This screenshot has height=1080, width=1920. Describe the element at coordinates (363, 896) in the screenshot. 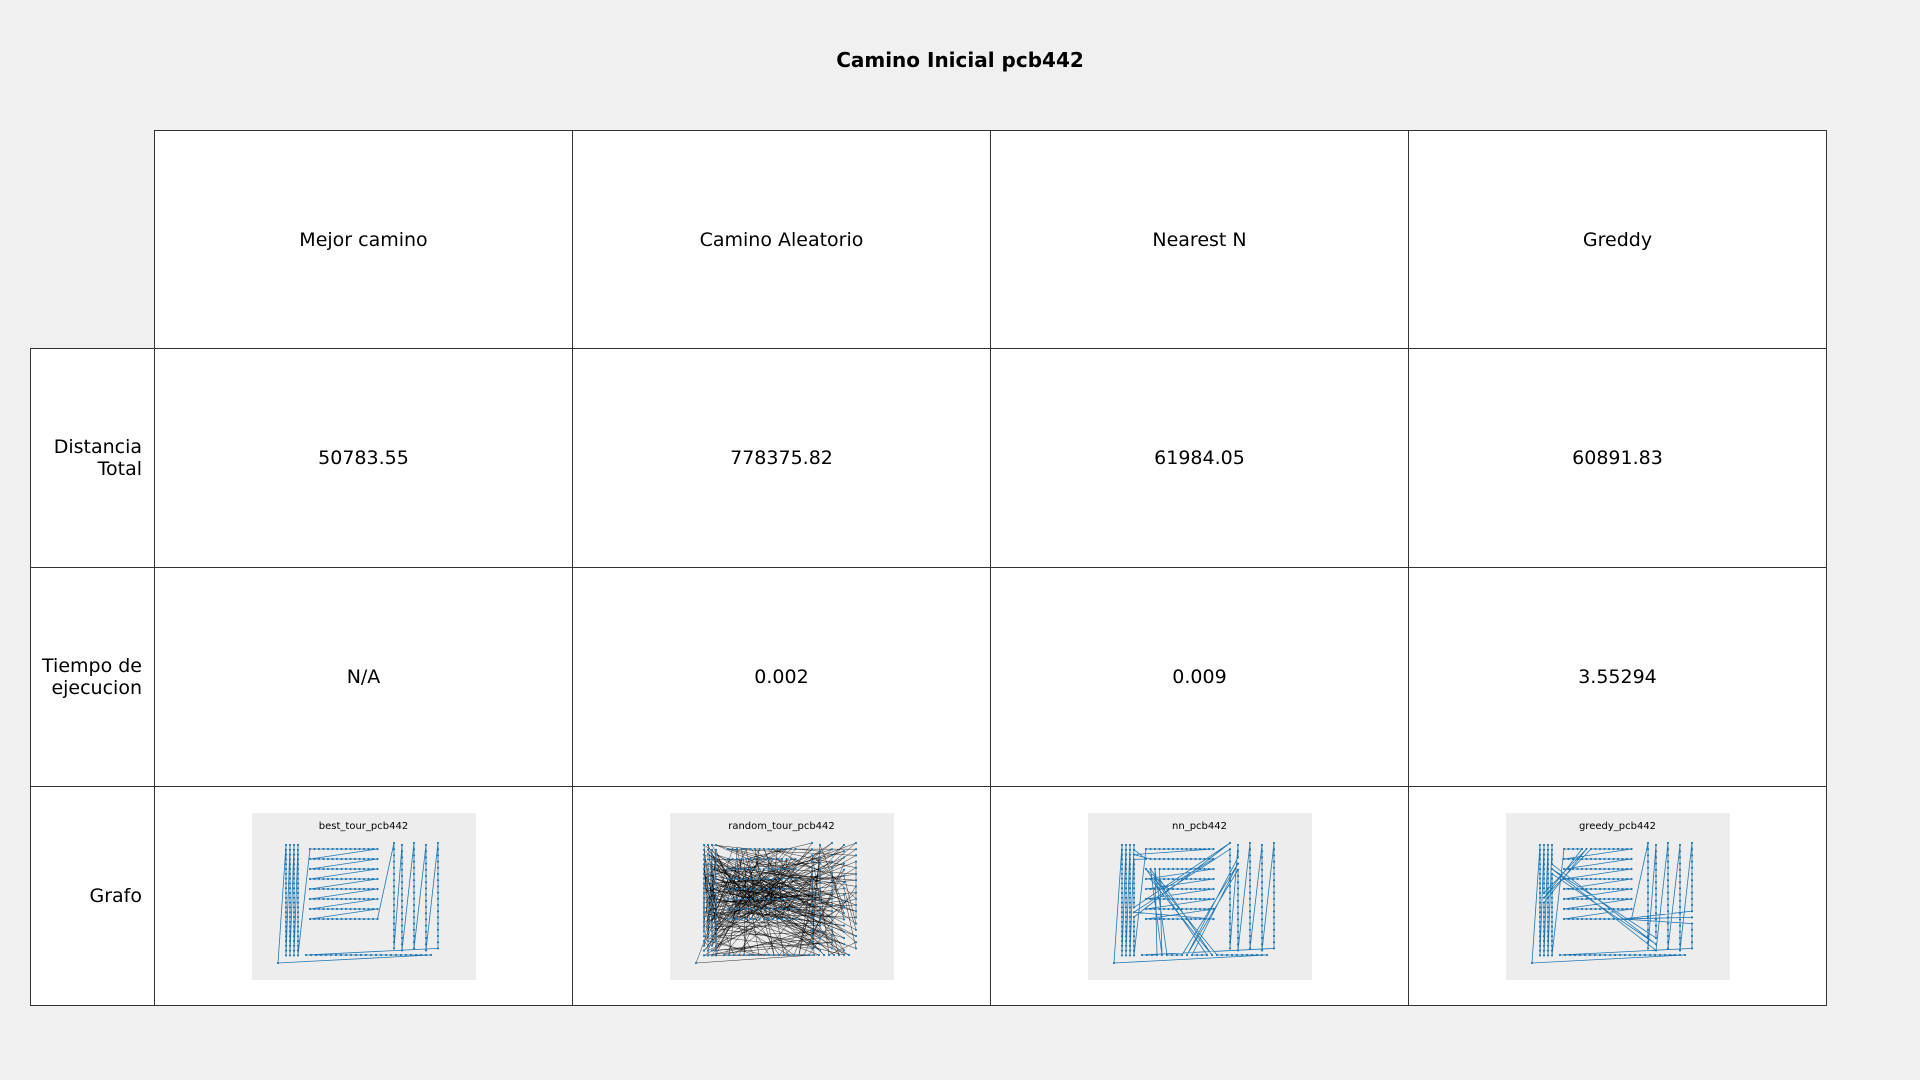

I see `graph-cell: best_tour_pcb442` at that location.